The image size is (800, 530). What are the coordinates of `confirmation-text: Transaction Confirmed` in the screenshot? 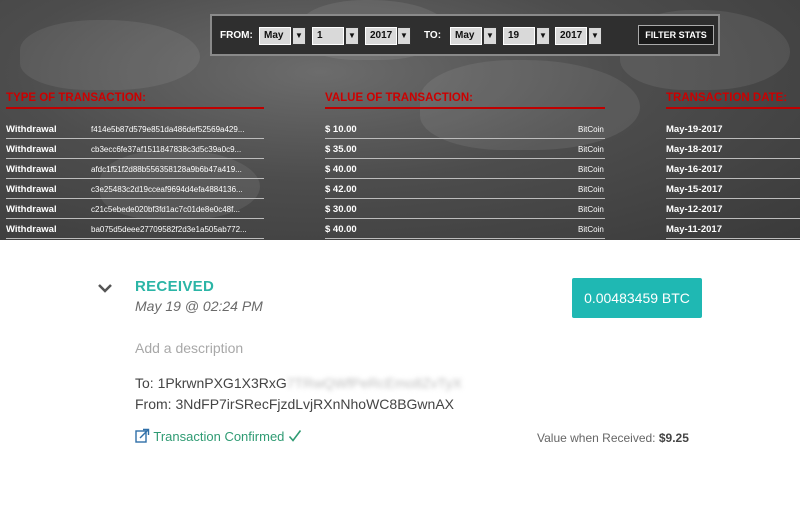 It's located at (219, 436).